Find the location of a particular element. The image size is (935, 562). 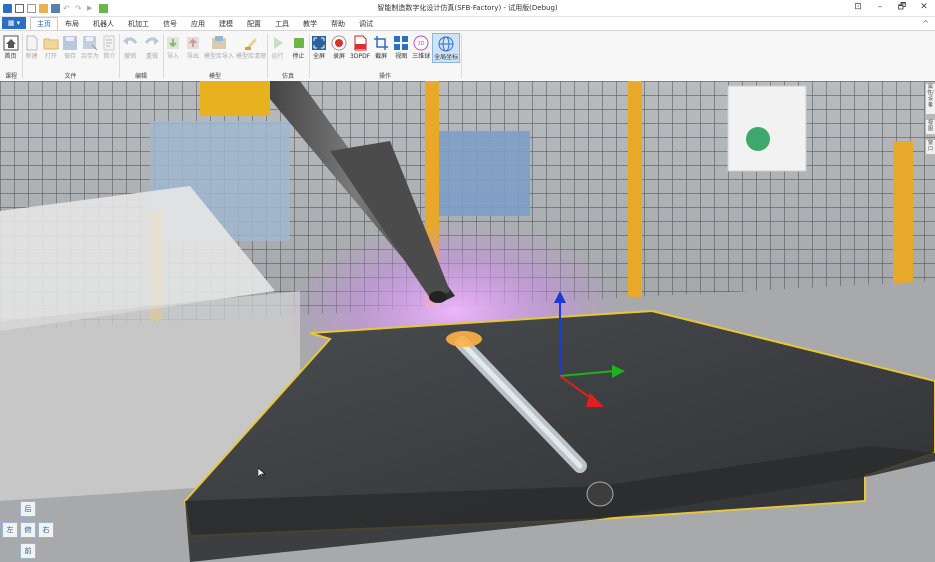

view-button: 视图 is located at coordinates (401, 48).